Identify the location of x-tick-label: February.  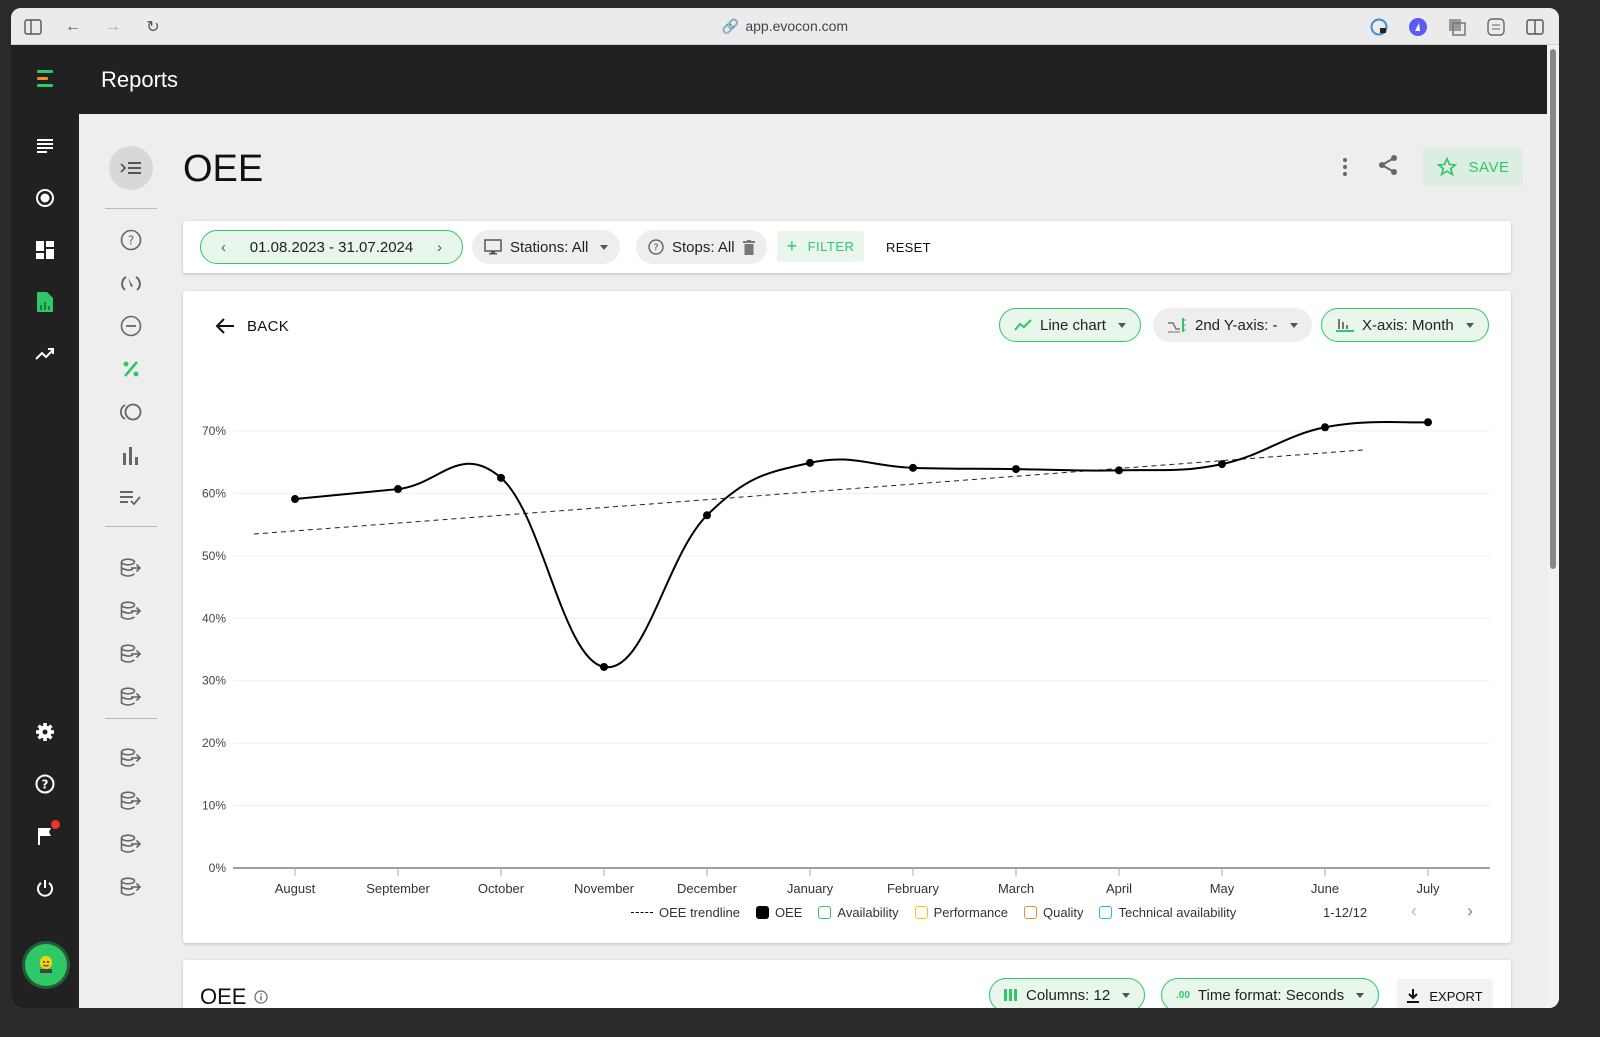
(913, 888).